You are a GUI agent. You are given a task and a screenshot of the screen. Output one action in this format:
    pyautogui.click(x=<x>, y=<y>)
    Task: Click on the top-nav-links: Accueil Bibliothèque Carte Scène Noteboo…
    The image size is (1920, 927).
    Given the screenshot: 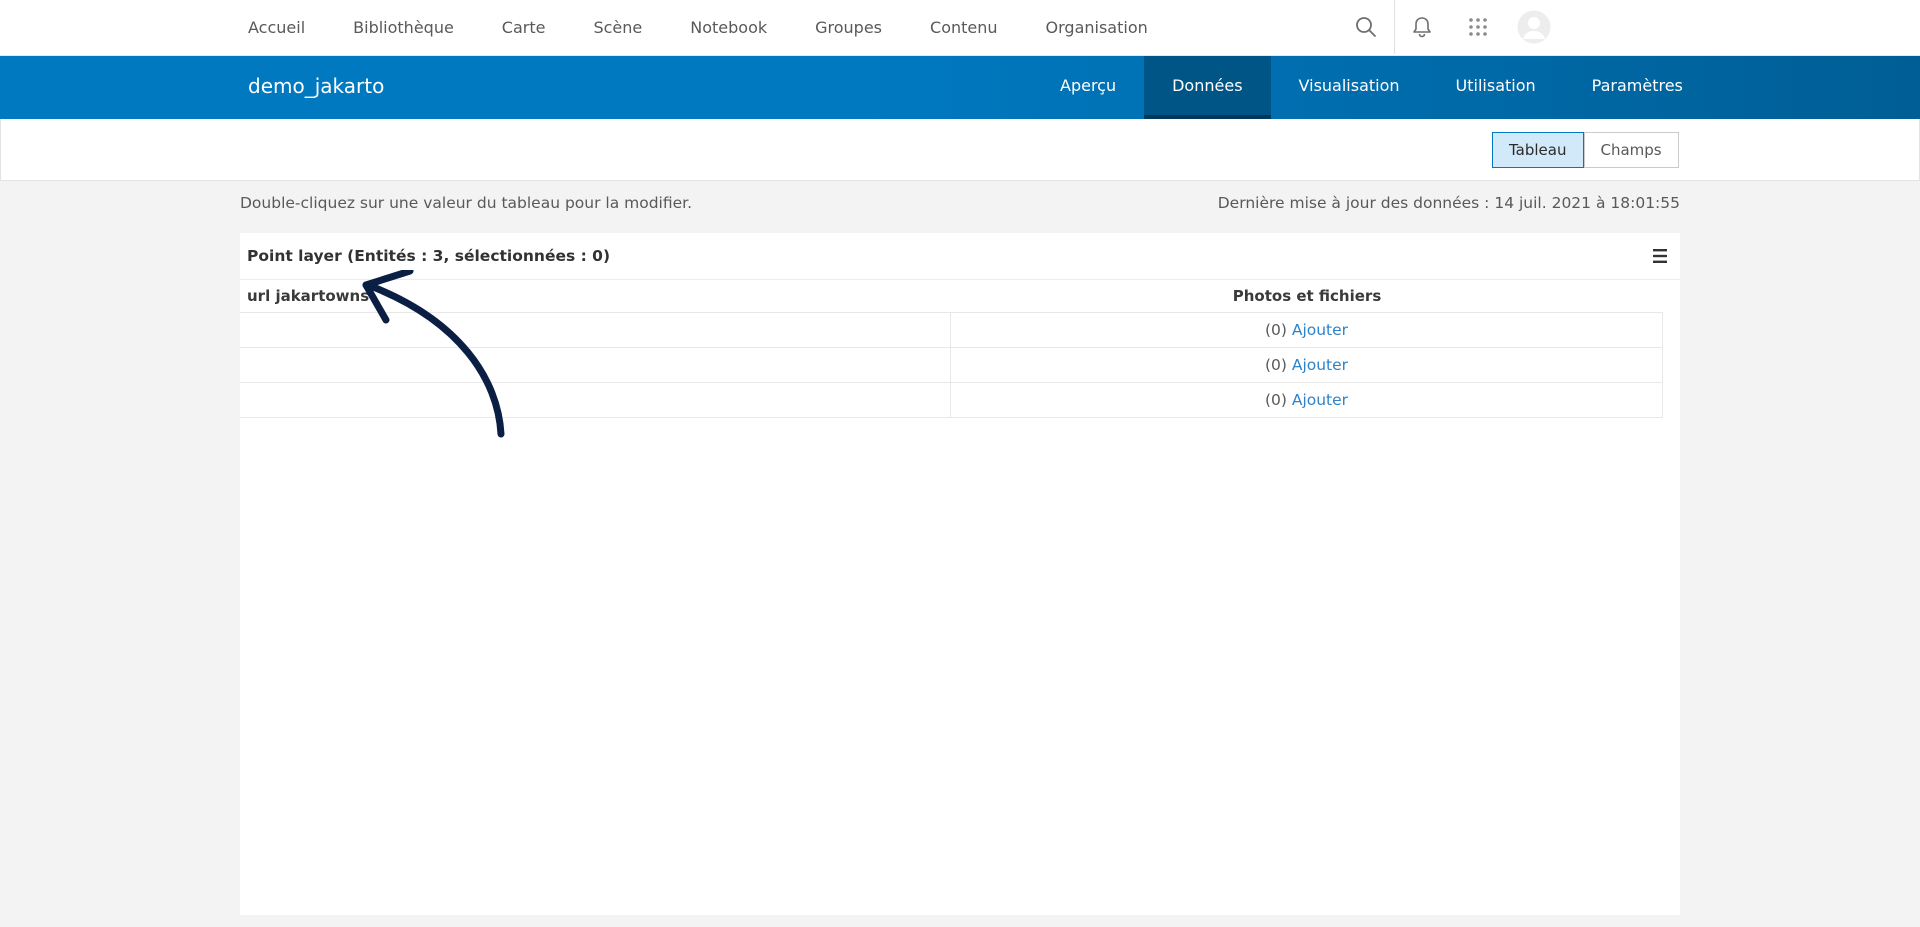 What is the action you would take?
    pyautogui.click(x=722, y=27)
    